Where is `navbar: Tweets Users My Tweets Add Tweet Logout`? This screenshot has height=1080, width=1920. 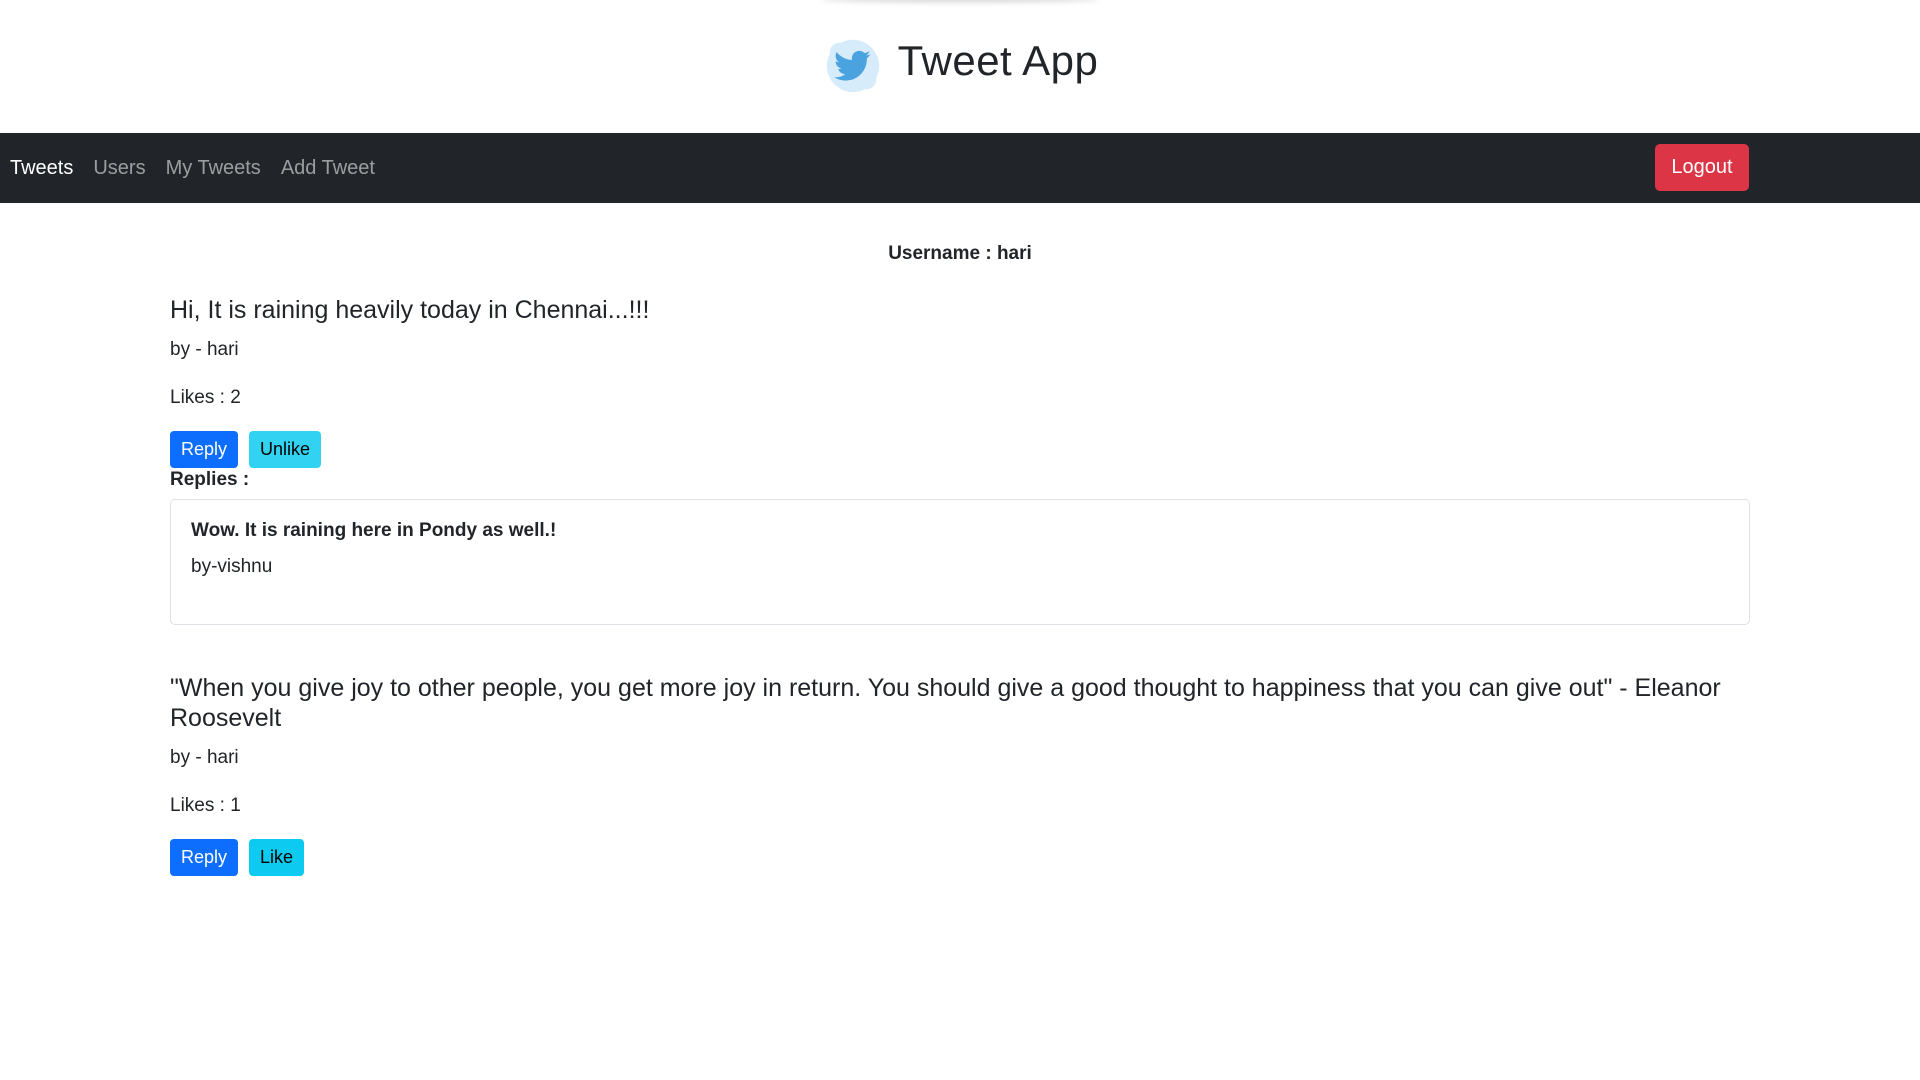 navbar: Tweets Users My Tweets Add Tweet Logout is located at coordinates (960, 168).